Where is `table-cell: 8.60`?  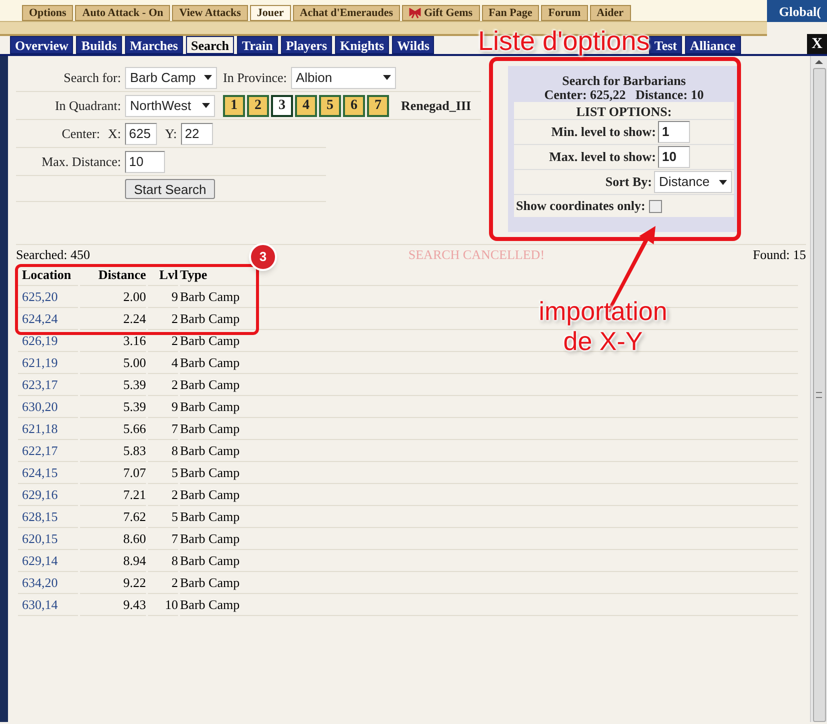
table-cell: 8.60 is located at coordinates (113, 539).